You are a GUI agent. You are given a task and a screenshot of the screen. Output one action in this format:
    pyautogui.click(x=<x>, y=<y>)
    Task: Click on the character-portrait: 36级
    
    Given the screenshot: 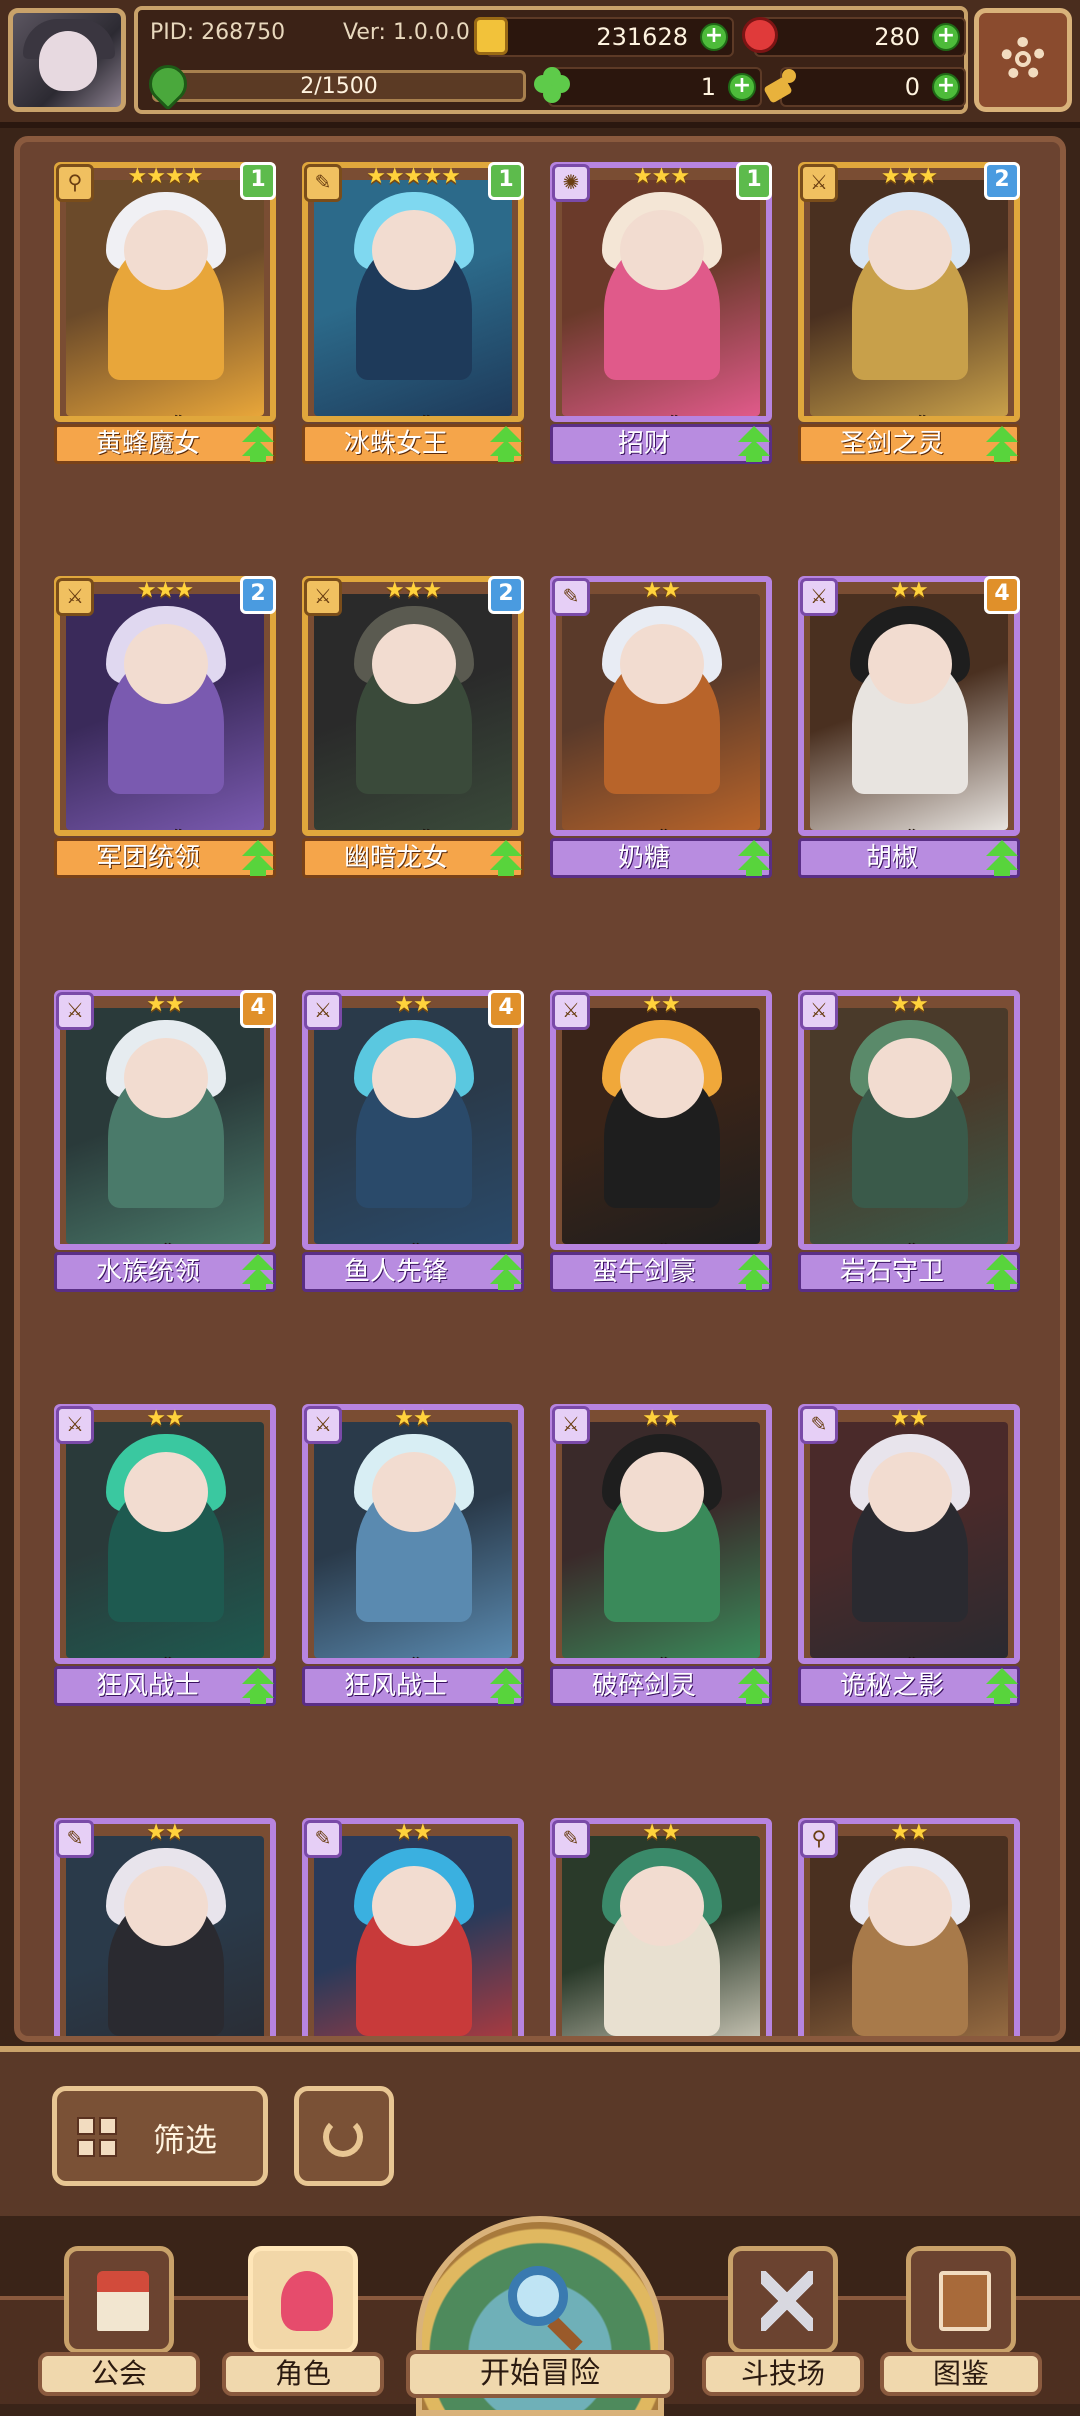 What is the action you would take?
    pyautogui.click(x=909, y=298)
    